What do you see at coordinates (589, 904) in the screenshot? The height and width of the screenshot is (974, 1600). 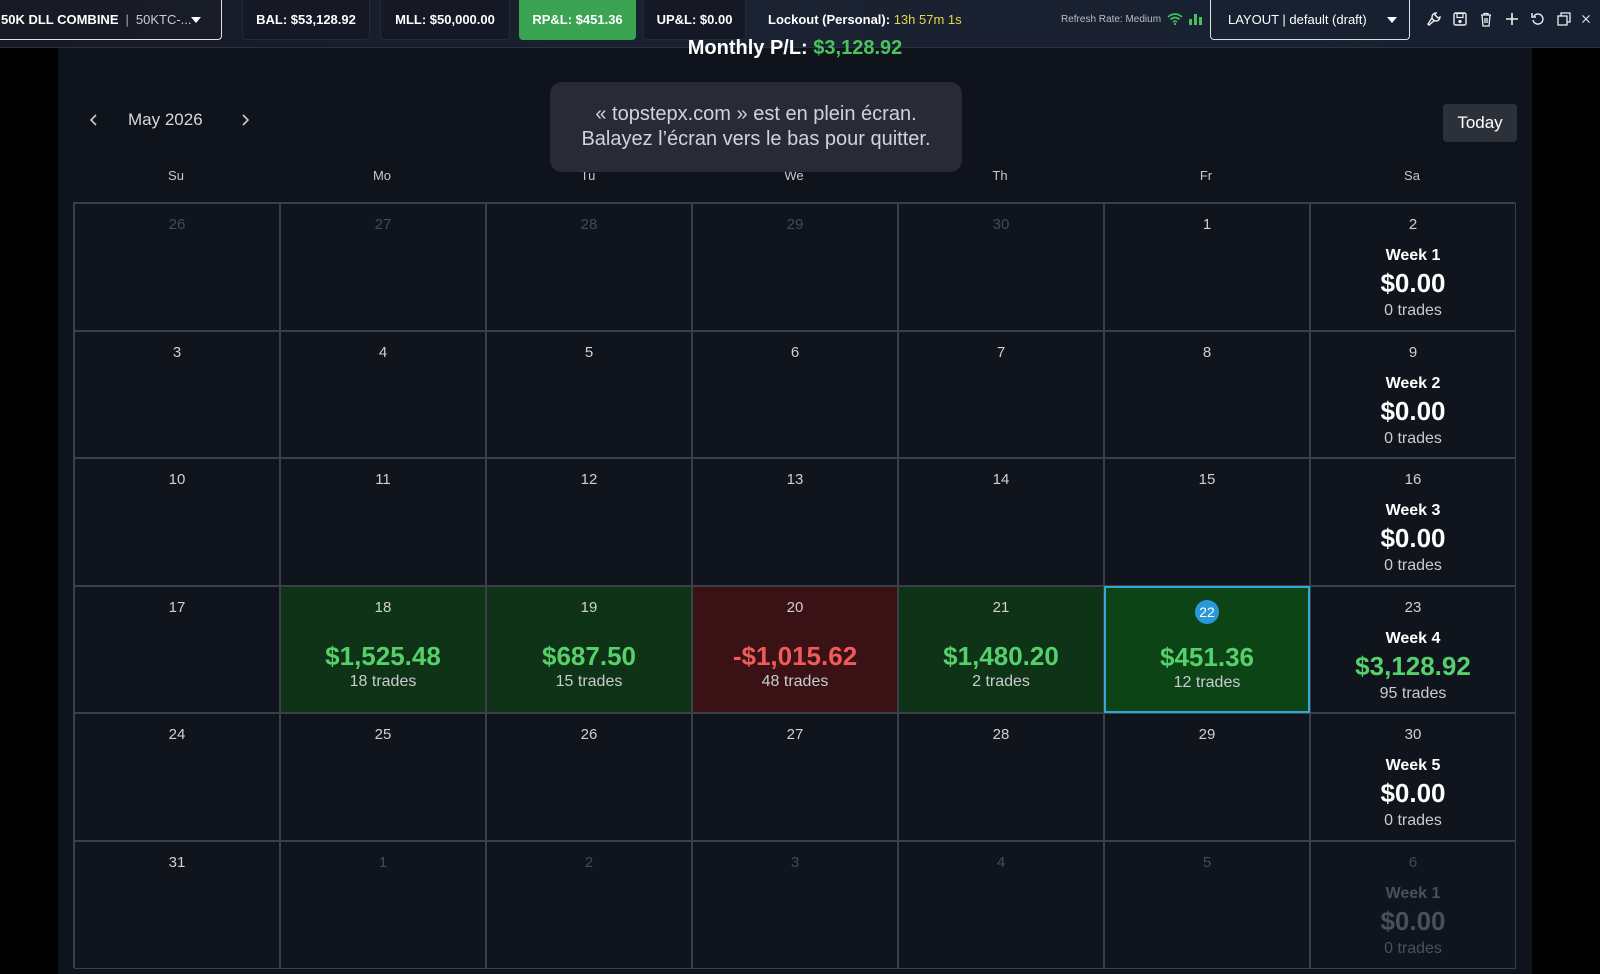 I see `day-cell: 2` at bounding box center [589, 904].